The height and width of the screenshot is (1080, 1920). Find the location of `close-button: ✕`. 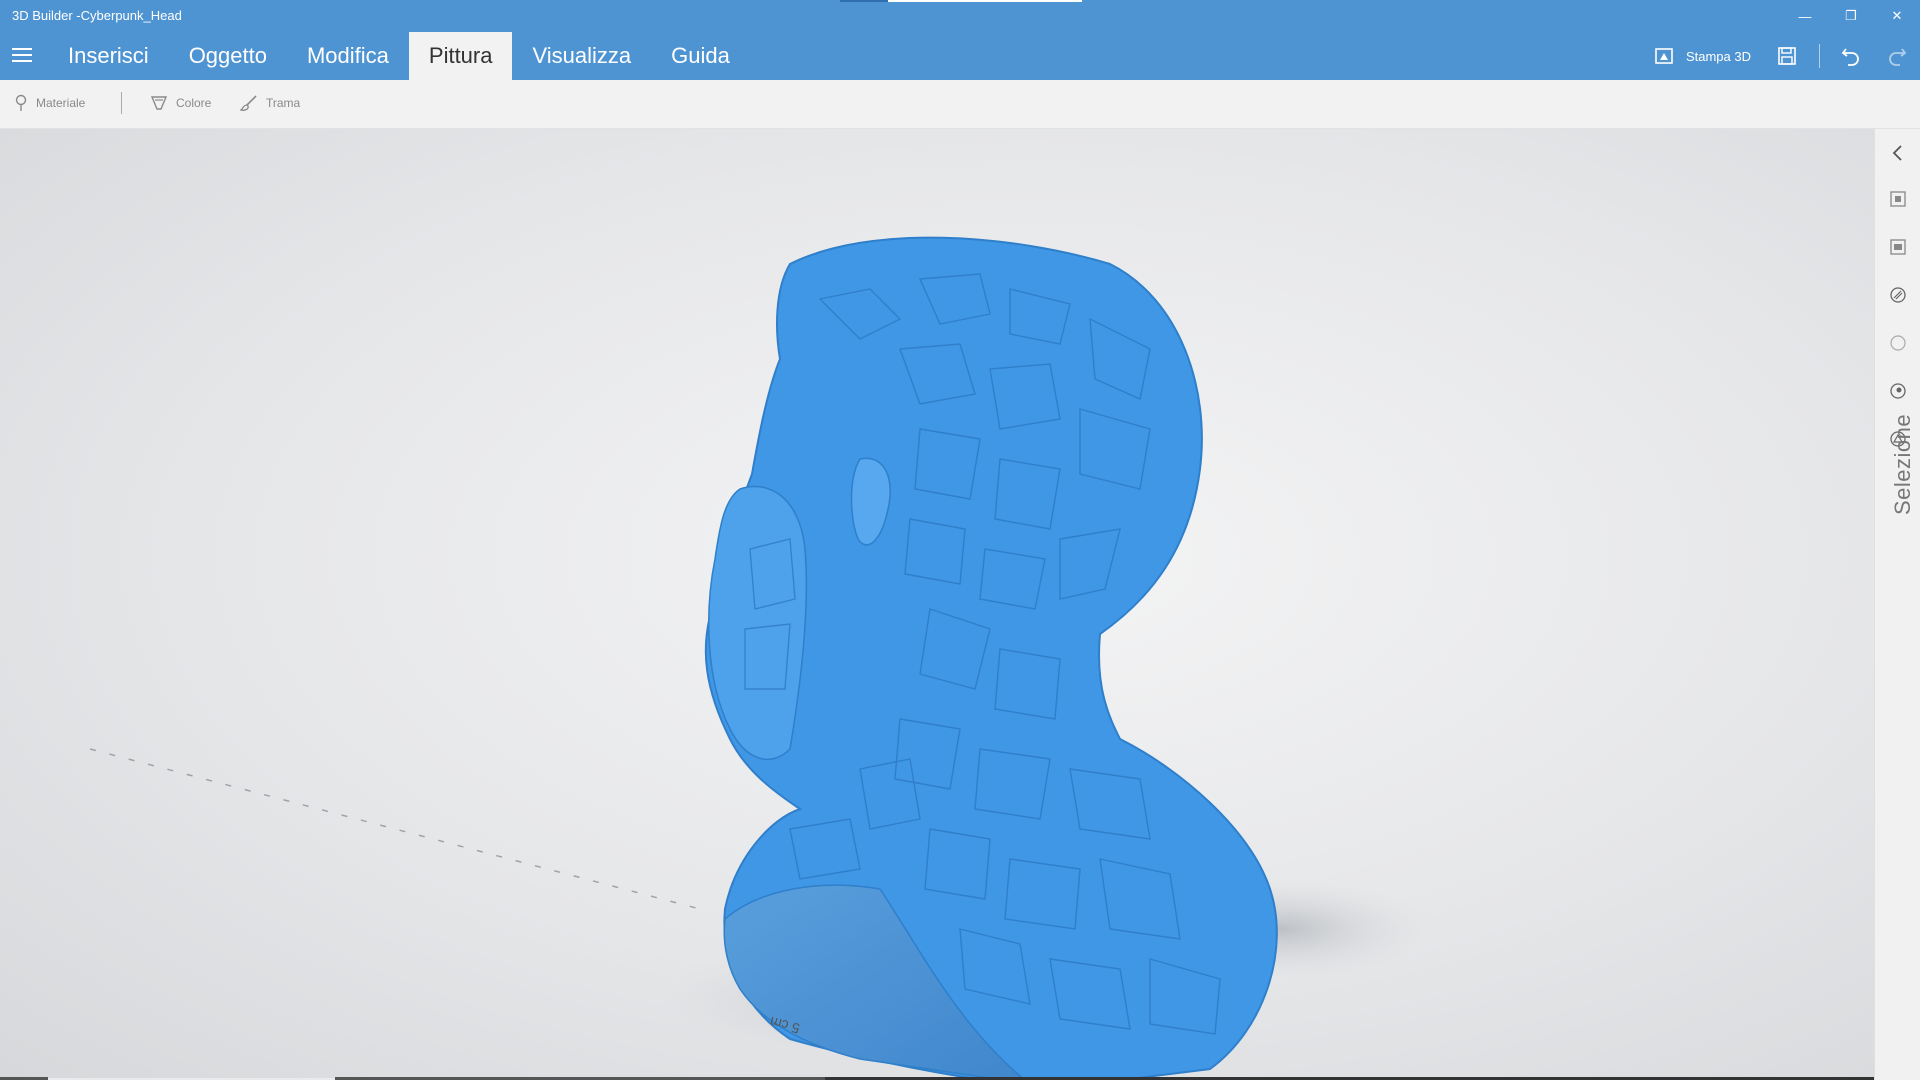

close-button: ✕ is located at coordinates (1897, 16).